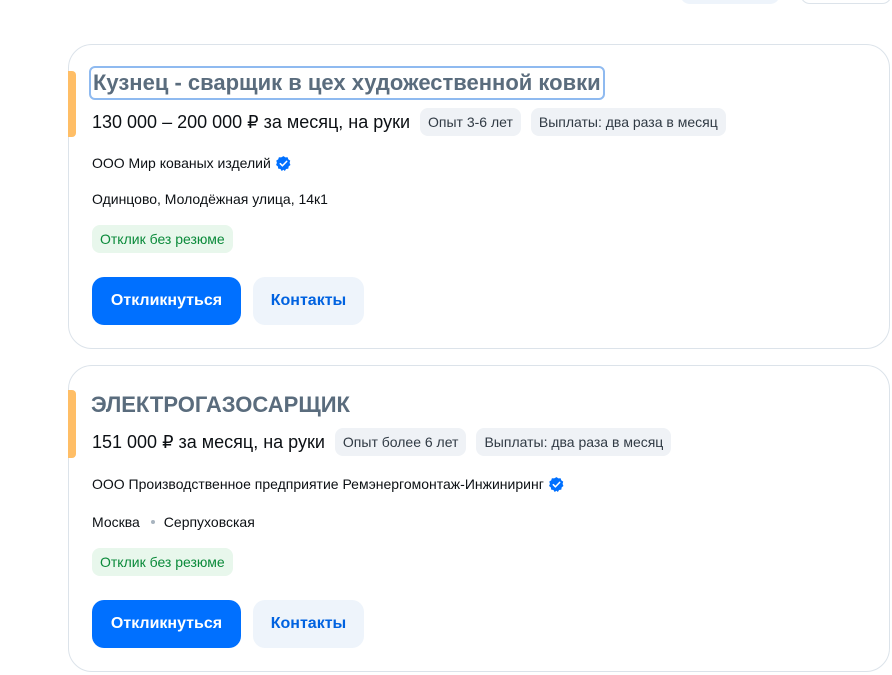  Describe the element at coordinates (846, 2) in the screenshot. I see `top-toggle-button` at that location.